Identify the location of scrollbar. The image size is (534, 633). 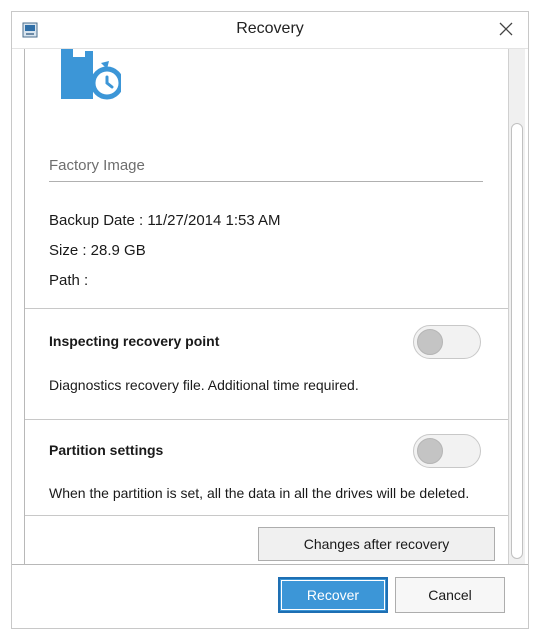
(517, 306).